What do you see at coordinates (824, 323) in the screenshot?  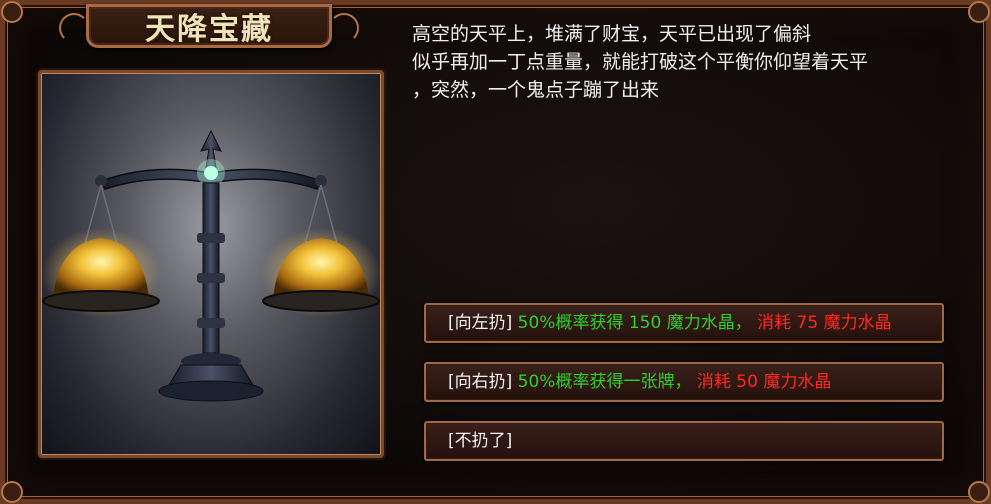 I see `option-cost: 消耗 75 魔力水晶` at bounding box center [824, 323].